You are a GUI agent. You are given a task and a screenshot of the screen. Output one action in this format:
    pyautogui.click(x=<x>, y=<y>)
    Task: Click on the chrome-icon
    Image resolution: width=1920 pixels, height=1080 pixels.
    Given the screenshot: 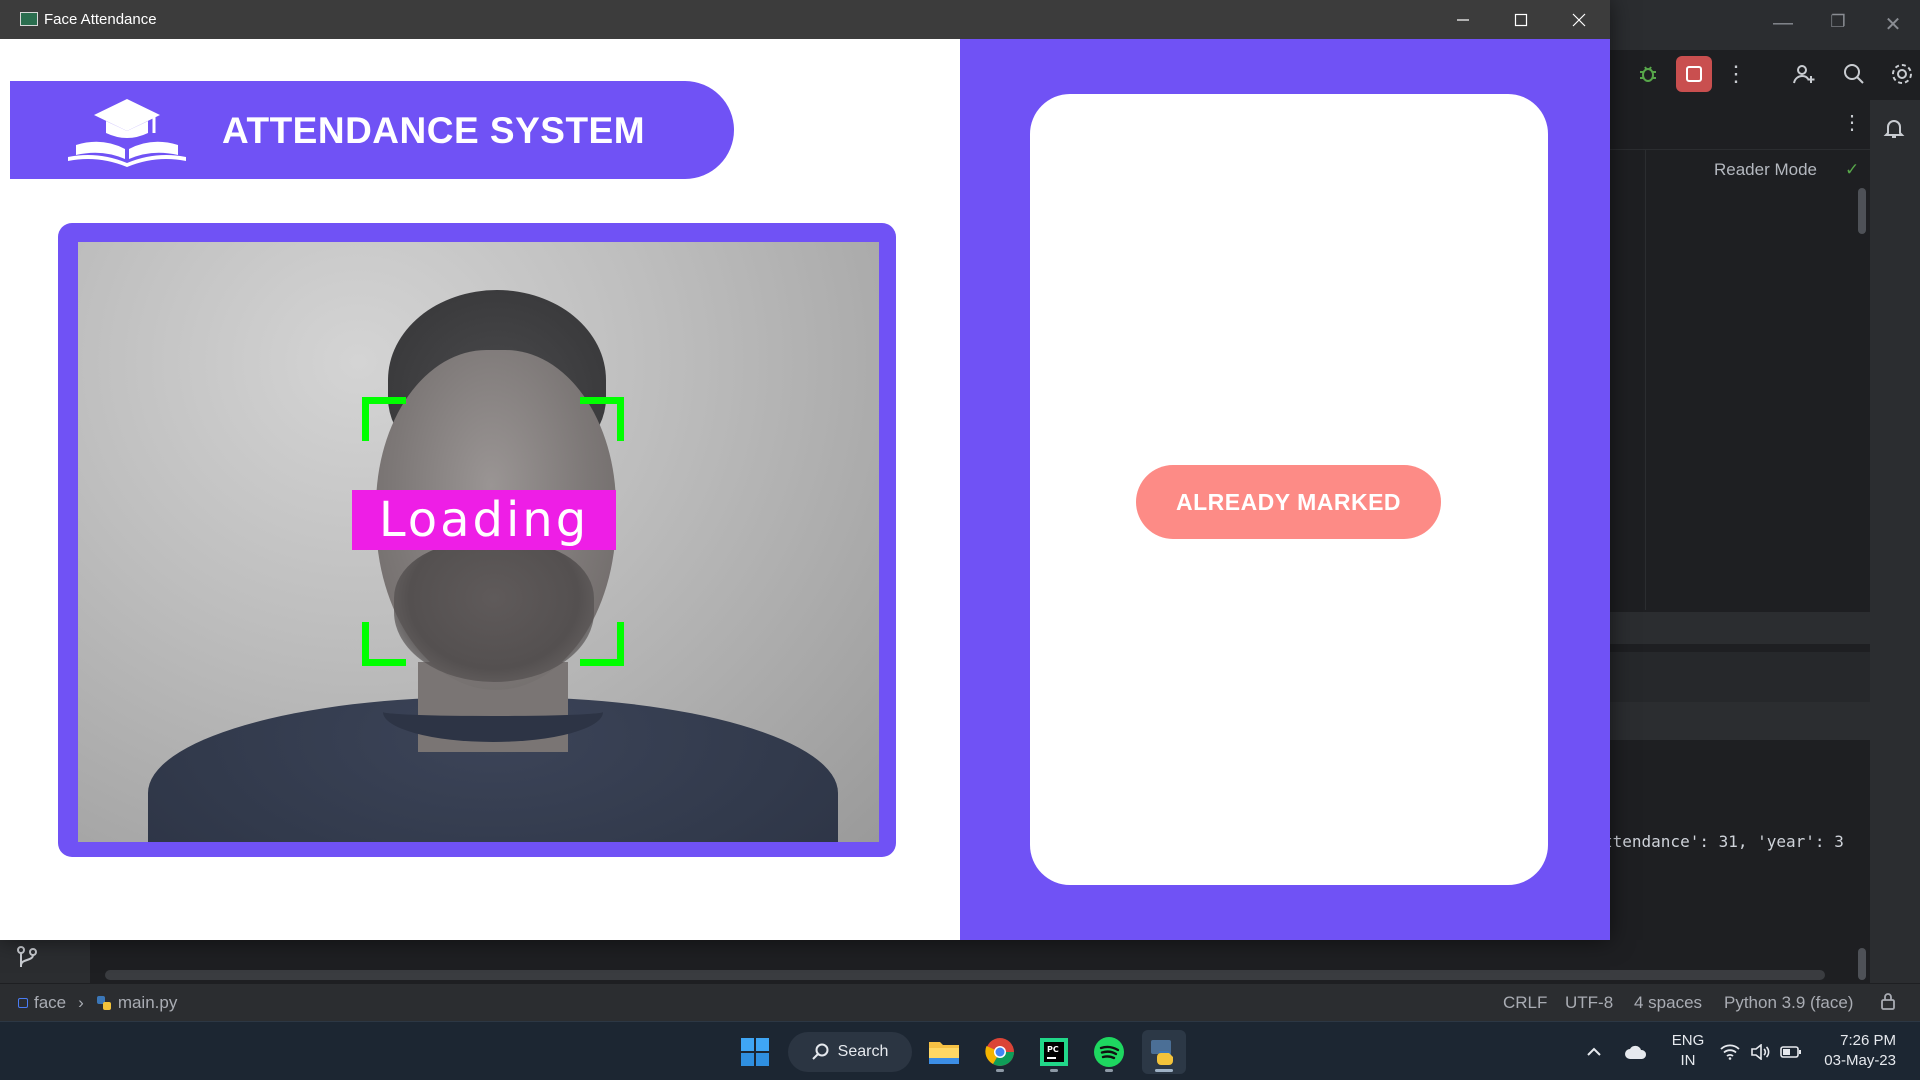 What is the action you would take?
    pyautogui.click(x=1000, y=1052)
    